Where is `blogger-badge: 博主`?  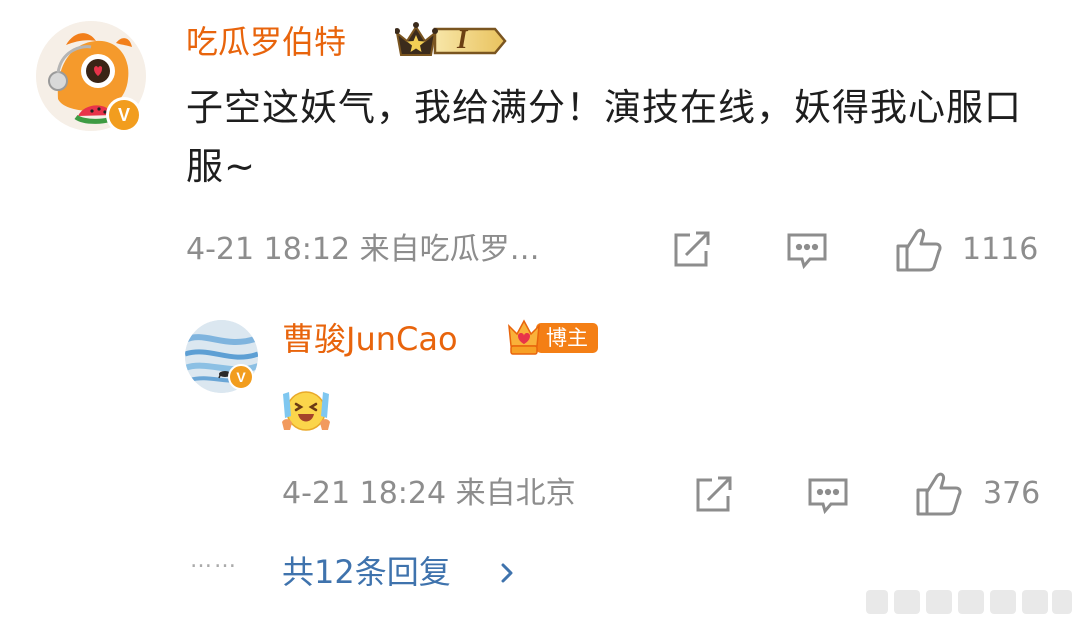 blogger-badge: 博主 is located at coordinates (553, 338).